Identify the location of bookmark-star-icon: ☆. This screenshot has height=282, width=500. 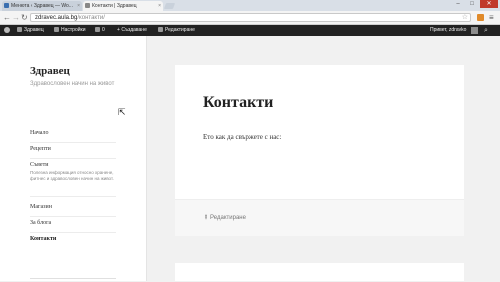
(465, 18).